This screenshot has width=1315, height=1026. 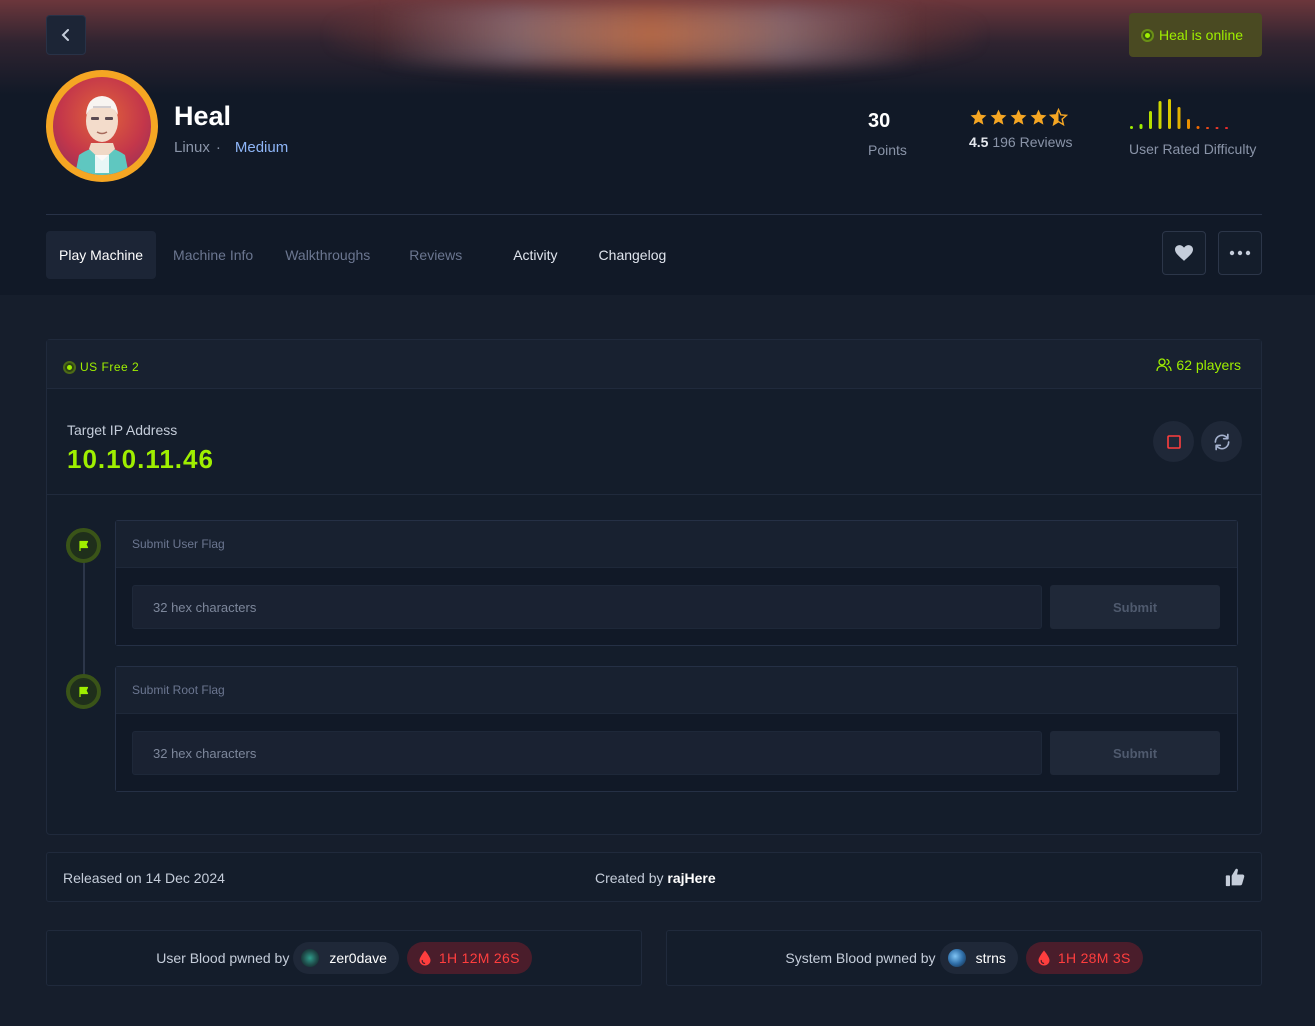 I want to click on respect-creator-button, so click(x=1235, y=878).